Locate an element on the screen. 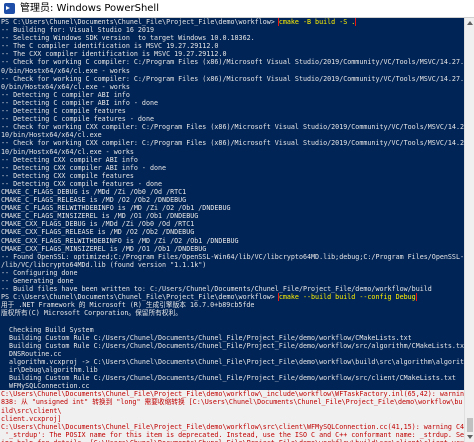  line-text: -- Detecting C compiler ABI info is located at coordinates (65, 94).